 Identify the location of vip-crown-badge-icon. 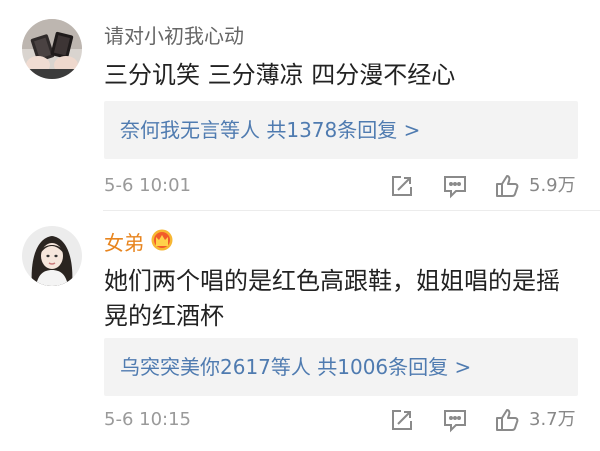
(162, 242).